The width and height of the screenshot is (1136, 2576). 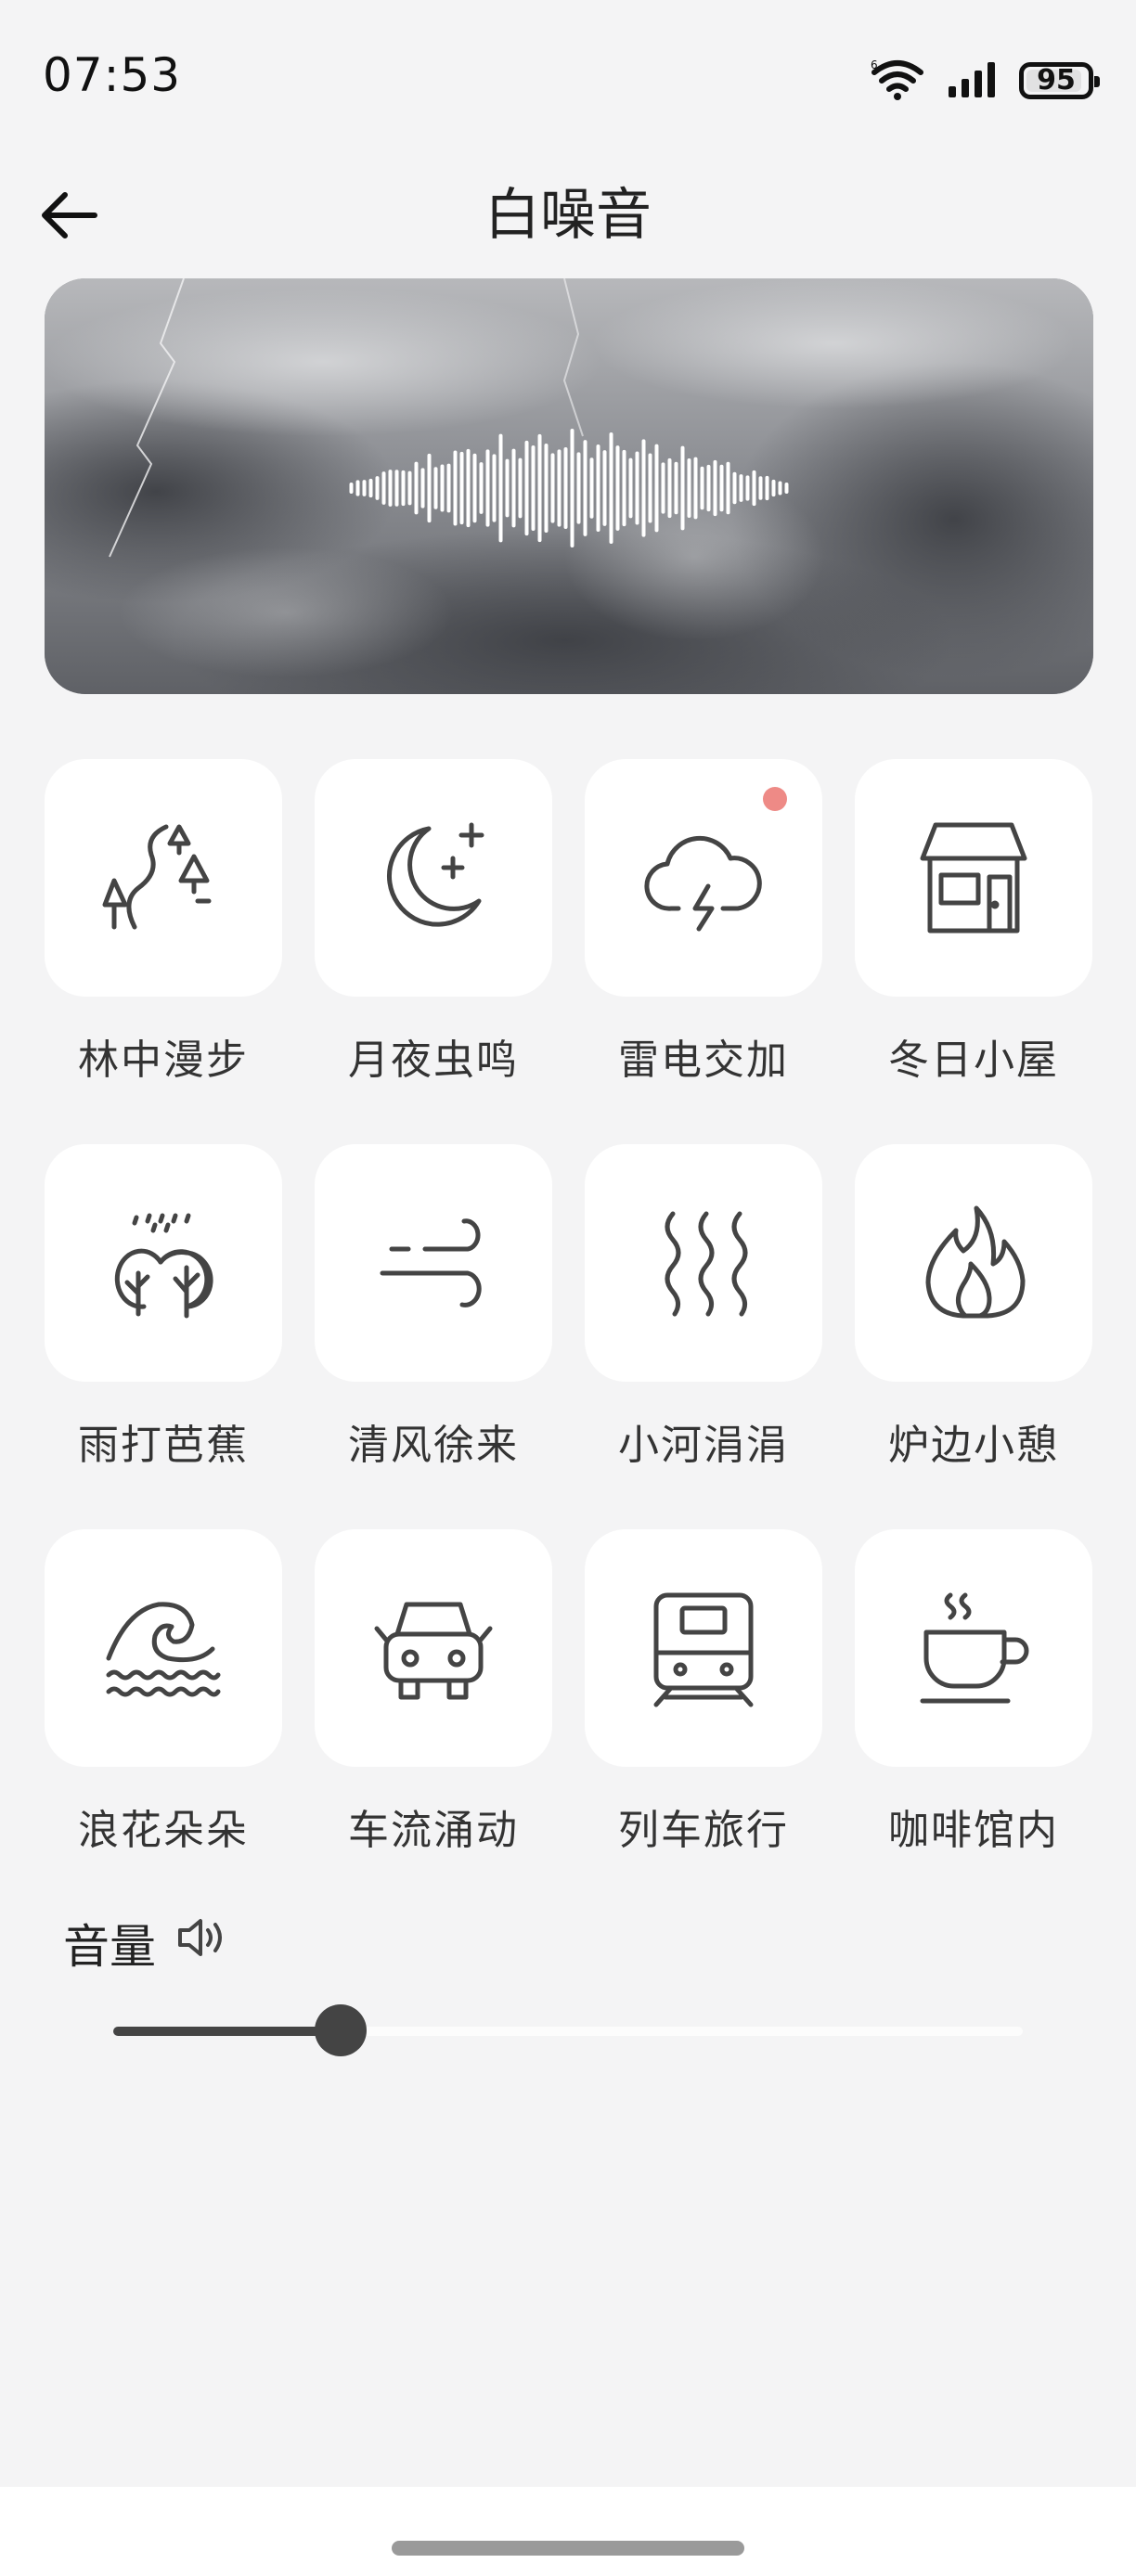 I want to click on wave-icon, so click(x=163, y=1649).